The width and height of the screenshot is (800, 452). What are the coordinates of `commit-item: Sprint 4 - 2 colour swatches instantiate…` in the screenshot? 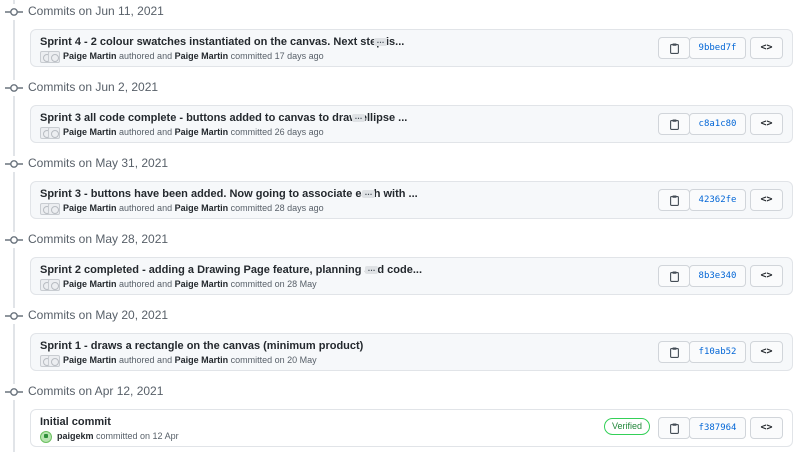 It's located at (411, 48).